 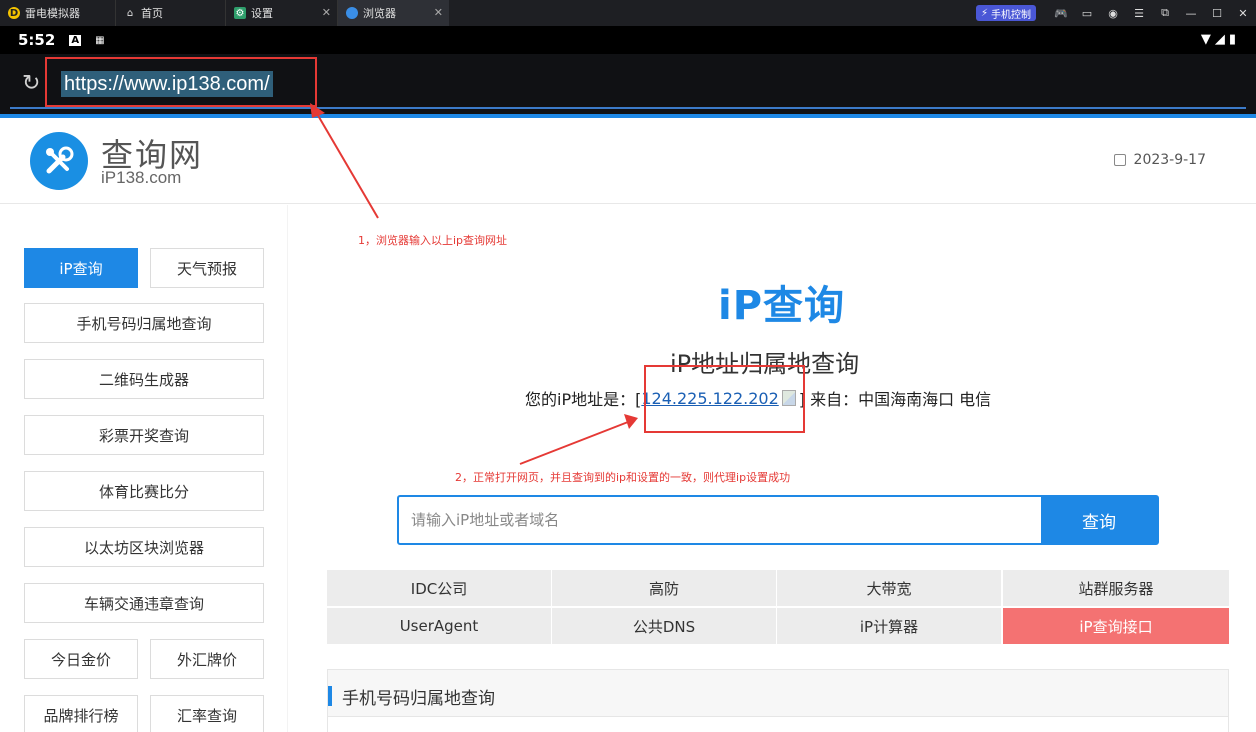 What do you see at coordinates (1061, 13) in the screenshot?
I see `gamepad-icon: 🎮` at bounding box center [1061, 13].